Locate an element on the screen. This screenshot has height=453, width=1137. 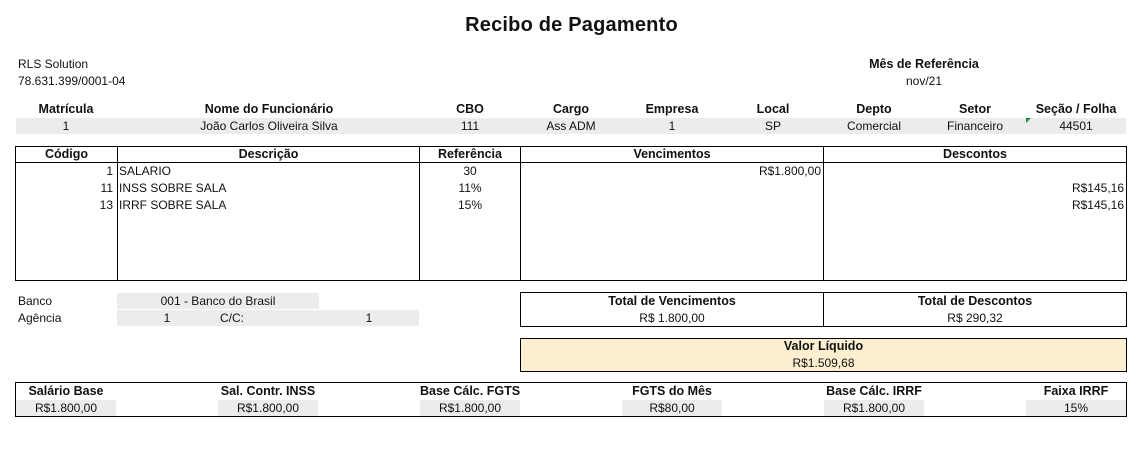
agency-label: Agência is located at coordinates (40, 318).